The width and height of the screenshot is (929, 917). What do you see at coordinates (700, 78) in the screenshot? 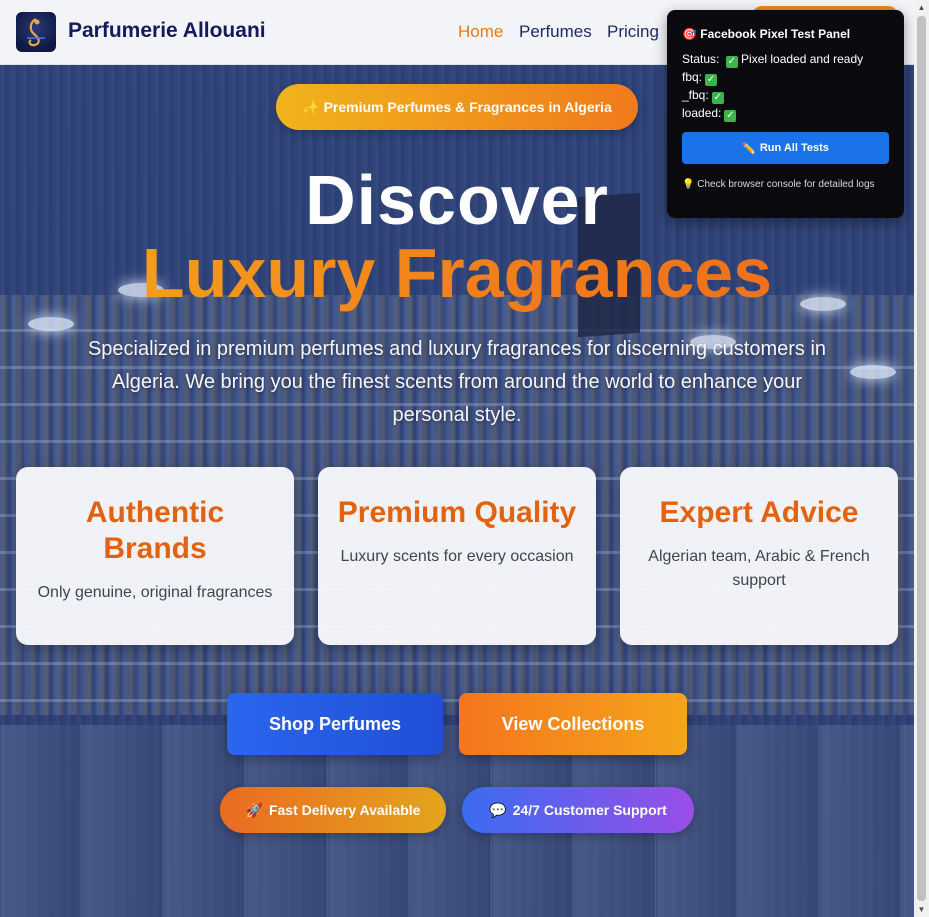
I see `fbq-row: fbq: ✓` at bounding box center [700, 78].